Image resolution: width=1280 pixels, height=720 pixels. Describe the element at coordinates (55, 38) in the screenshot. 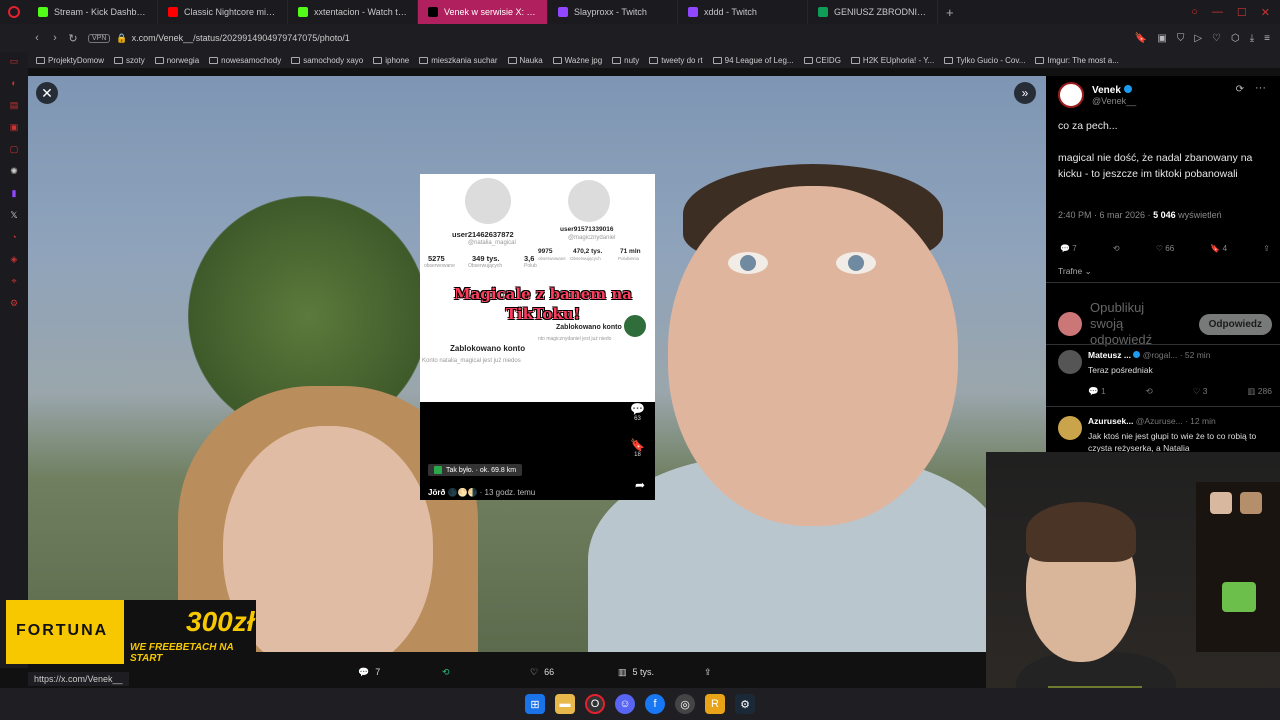

I see `forward-button: ›` at that location.